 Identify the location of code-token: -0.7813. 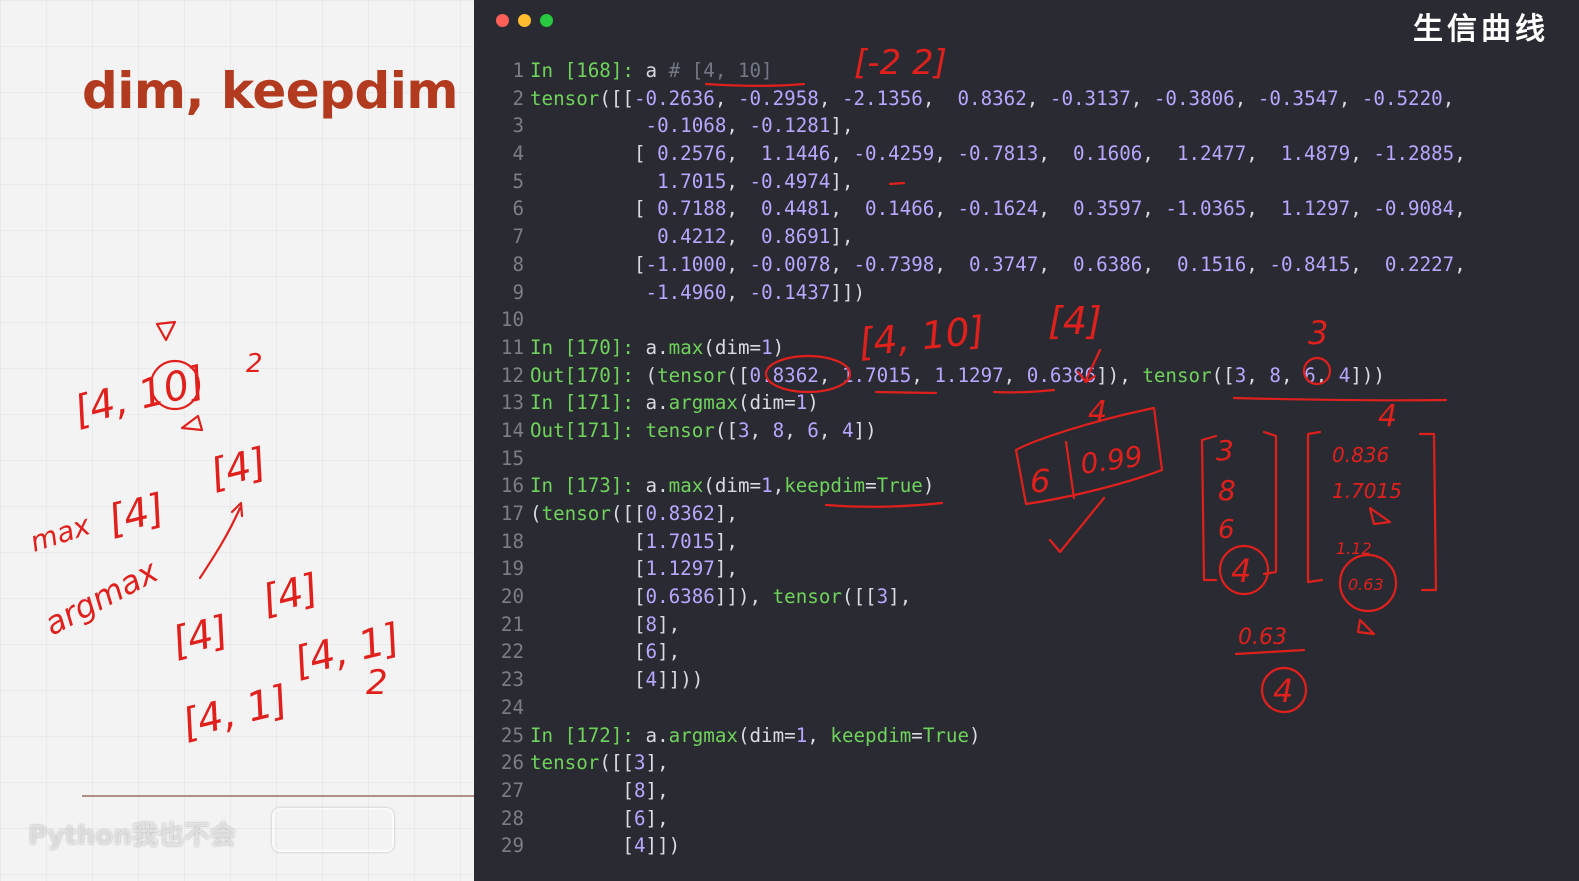
(998, 154).